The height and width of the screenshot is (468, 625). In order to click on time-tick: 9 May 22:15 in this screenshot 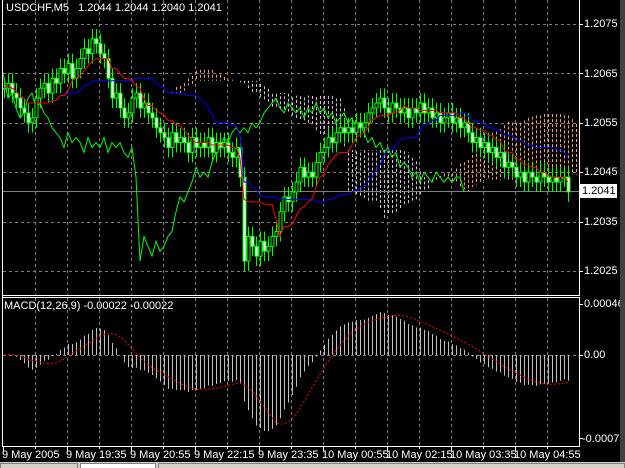, I will do `click(224, 455)`.